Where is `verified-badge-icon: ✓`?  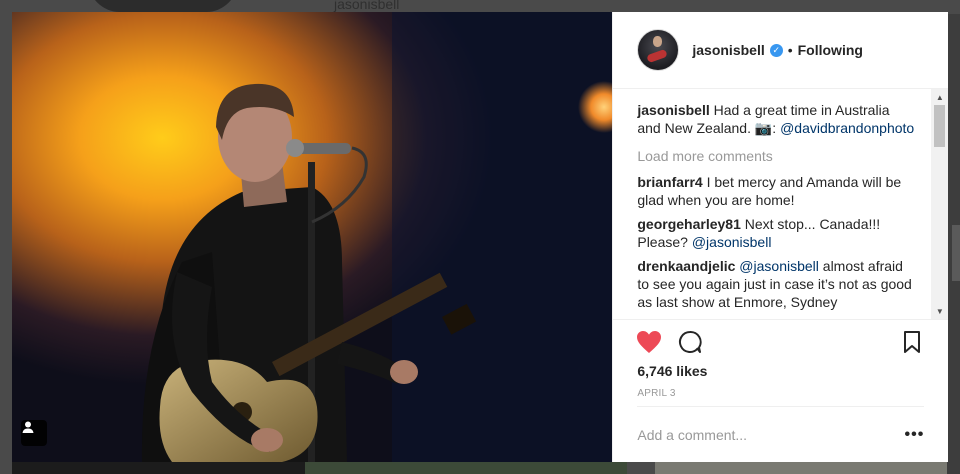
verified-badge-icon: ✓ is located at coordinates (776, 50).